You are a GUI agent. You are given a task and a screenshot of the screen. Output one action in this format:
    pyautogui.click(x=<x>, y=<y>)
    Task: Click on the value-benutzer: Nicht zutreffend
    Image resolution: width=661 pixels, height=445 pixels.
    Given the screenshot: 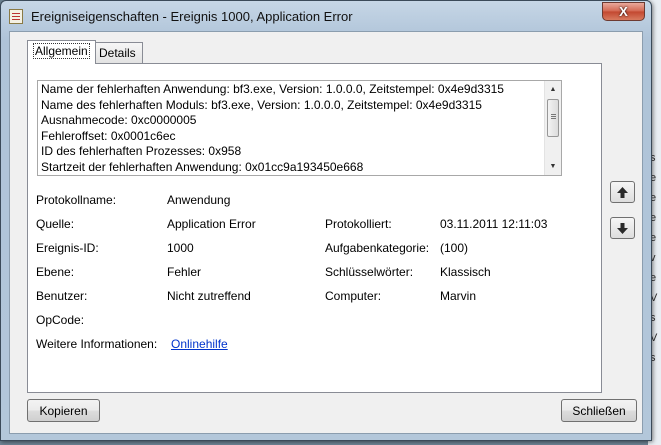 What is the action you would take?
    pyautogui.click(x=209, y=296)
    